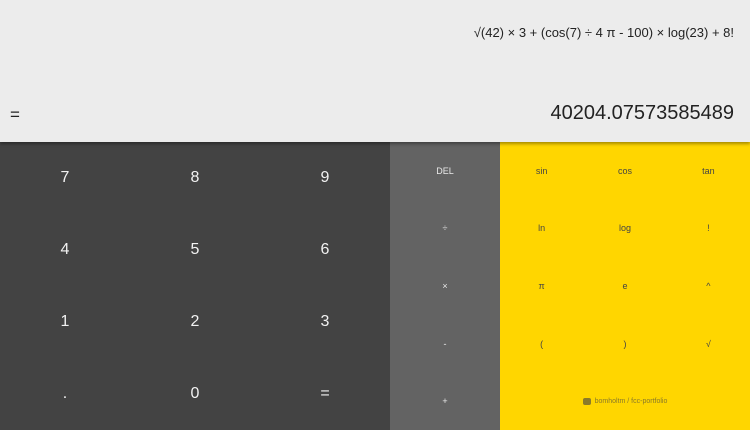 The width and height of the screenshot is (750, 430). What do you see at coordinates (325, 178) in the screenshot?
I see `key-9: 9` at bounding box center [325, 178].